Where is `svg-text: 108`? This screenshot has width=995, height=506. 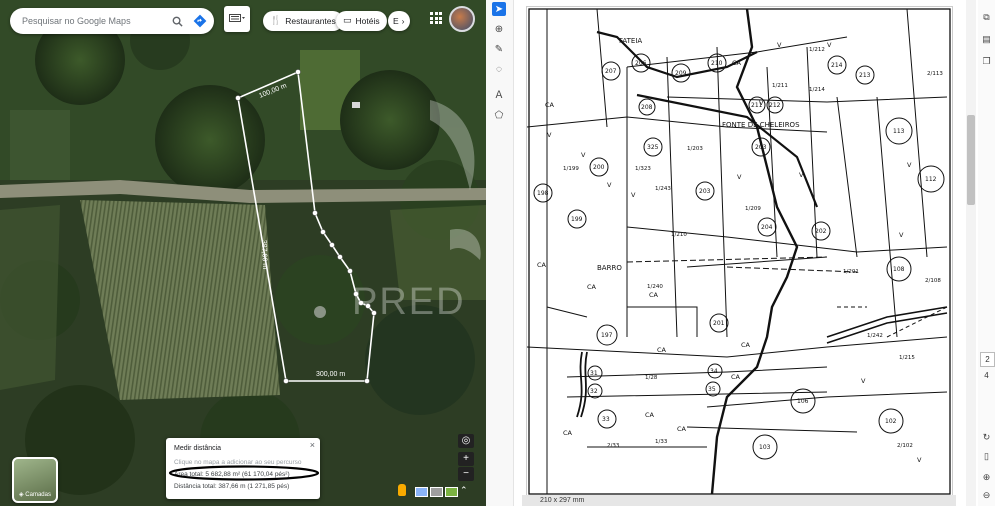
svg-text: 108 is located at coordinates (899, 269).